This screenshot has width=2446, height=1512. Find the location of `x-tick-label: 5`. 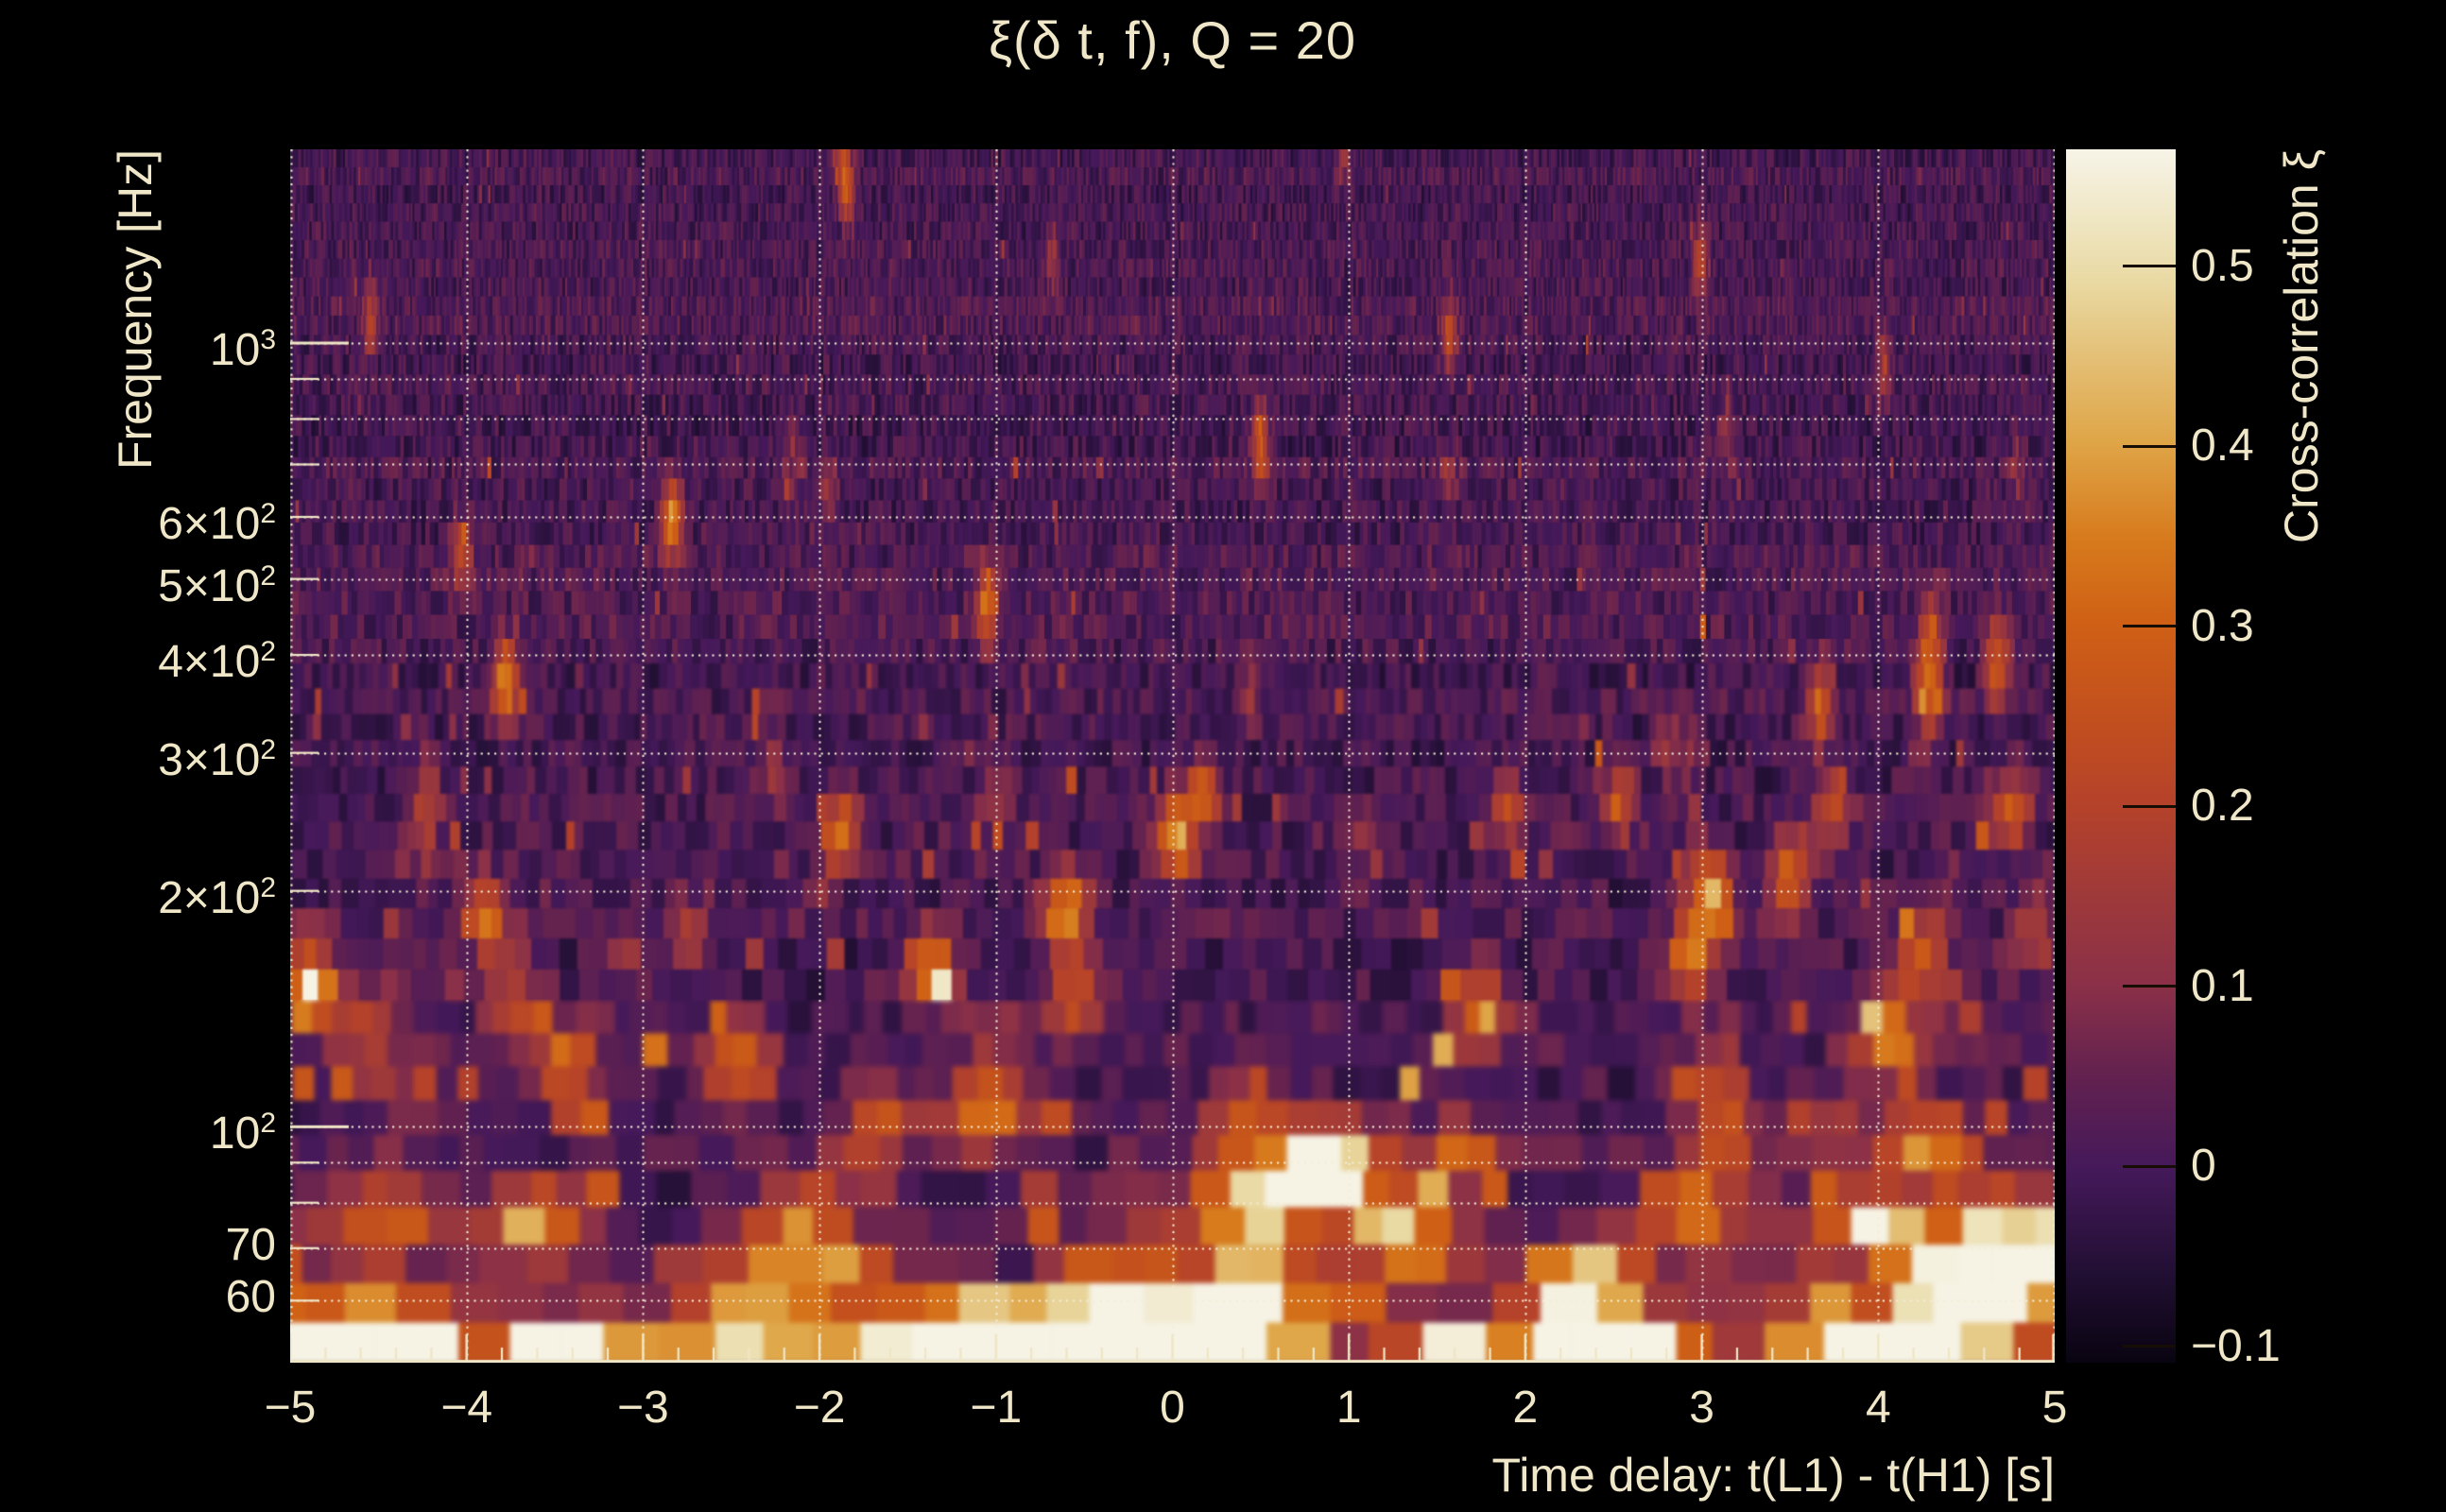

x-tick-label: 5 is located at coordinates (2054, 1408).